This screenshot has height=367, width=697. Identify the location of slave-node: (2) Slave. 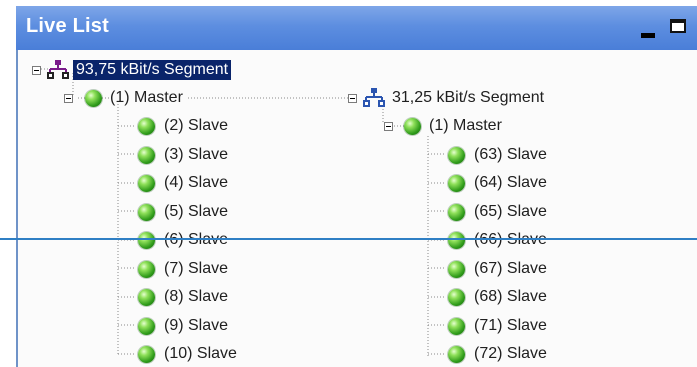
(184, 126).